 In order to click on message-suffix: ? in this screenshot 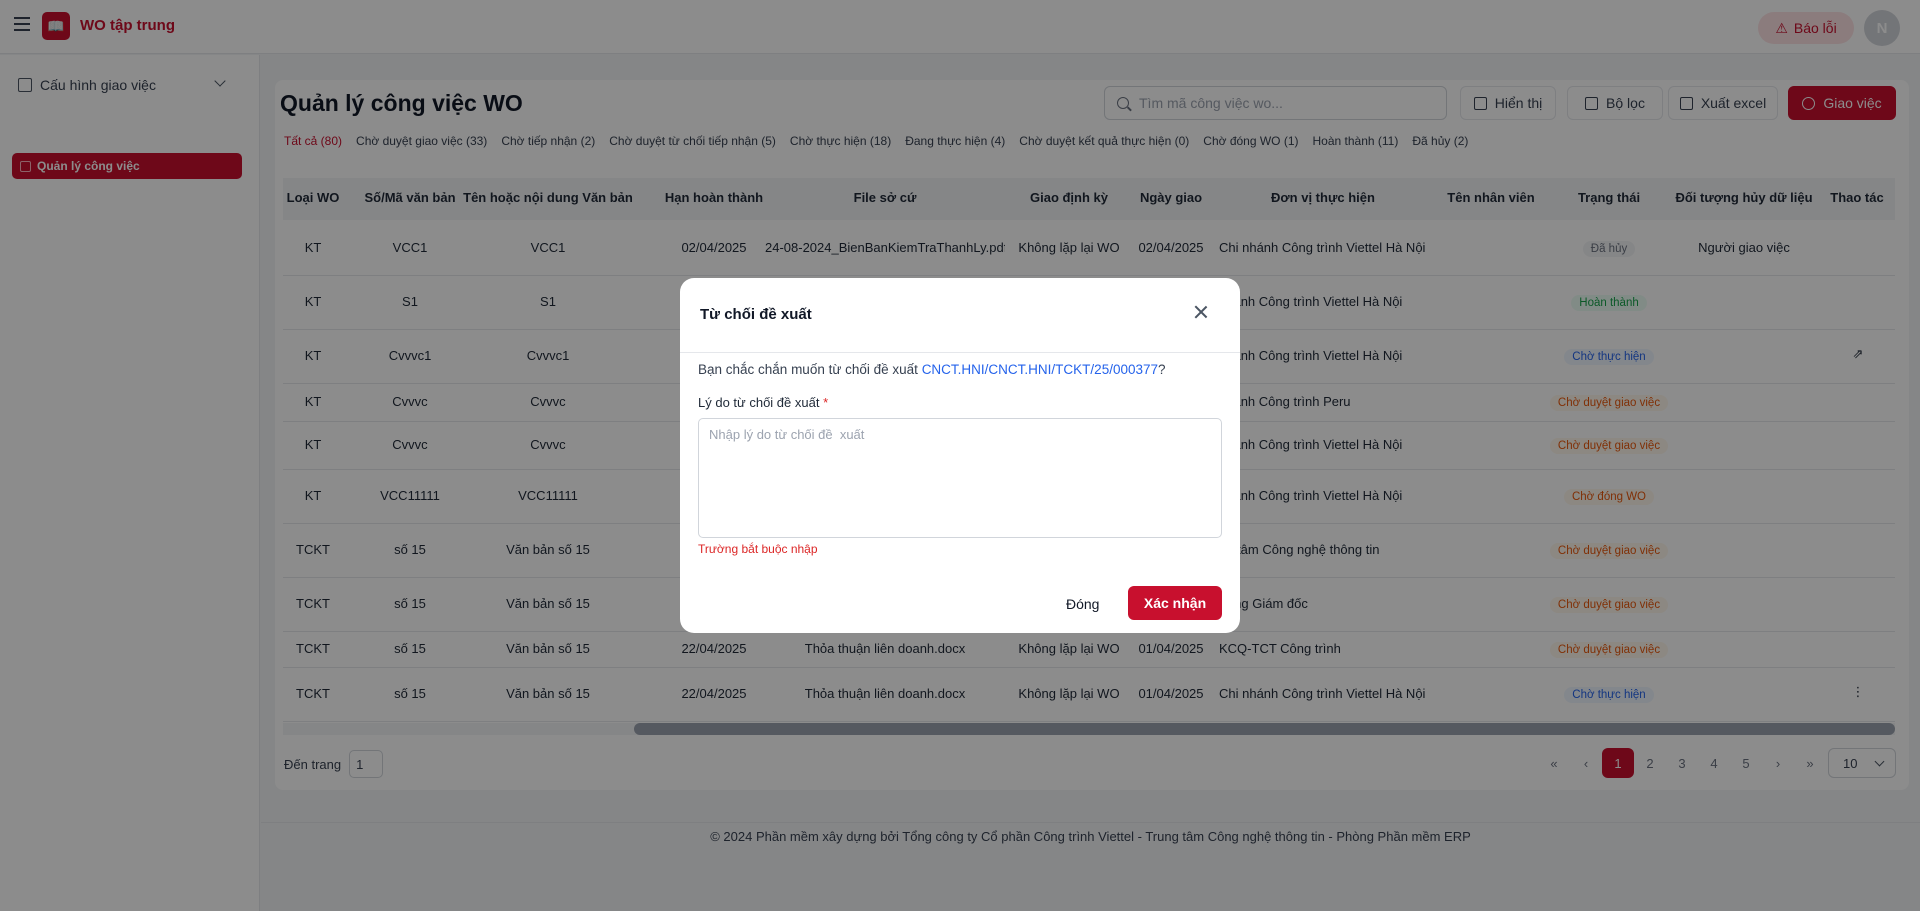, I will do `click(1162, 369)`.